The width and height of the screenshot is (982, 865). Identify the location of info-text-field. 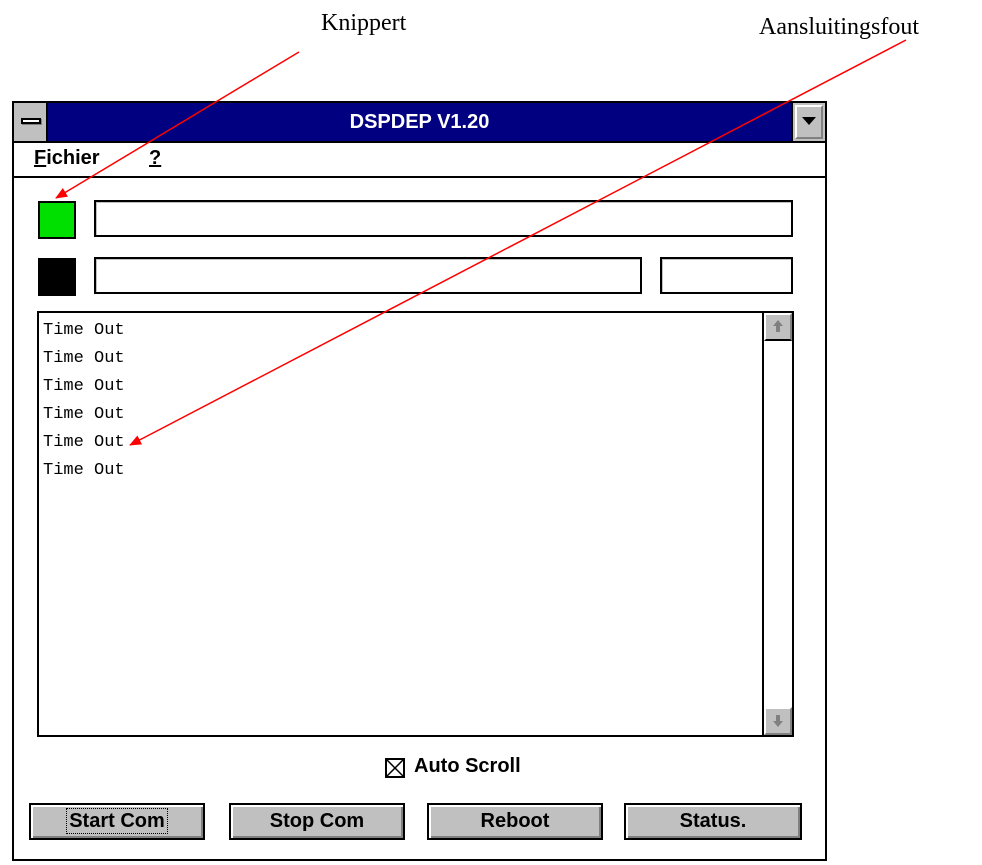
(368, 275).